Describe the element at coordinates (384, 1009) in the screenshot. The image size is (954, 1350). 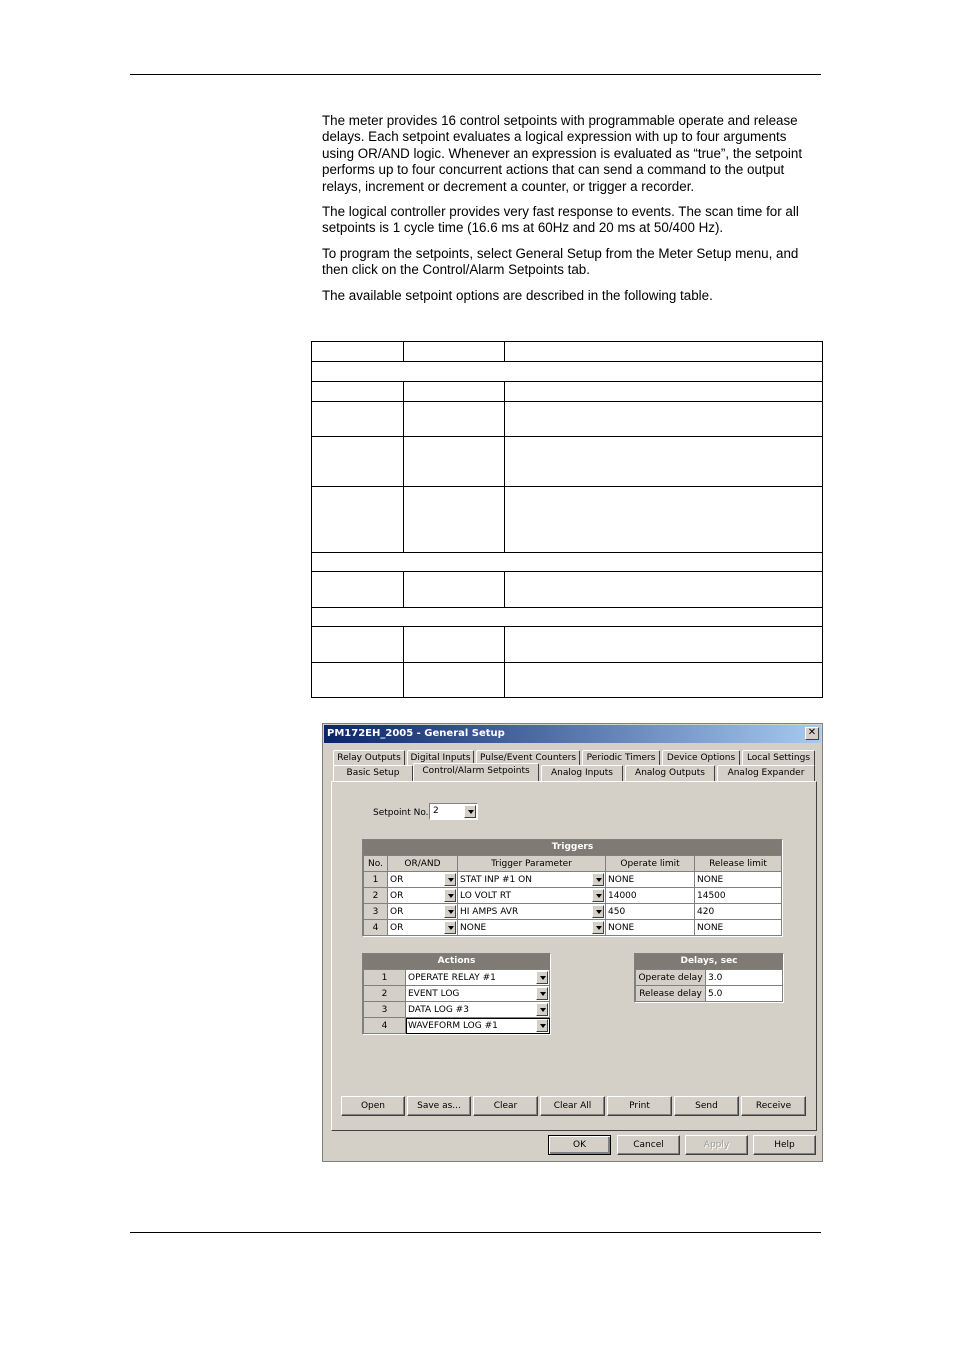
I see `action-no: 3` at that location.